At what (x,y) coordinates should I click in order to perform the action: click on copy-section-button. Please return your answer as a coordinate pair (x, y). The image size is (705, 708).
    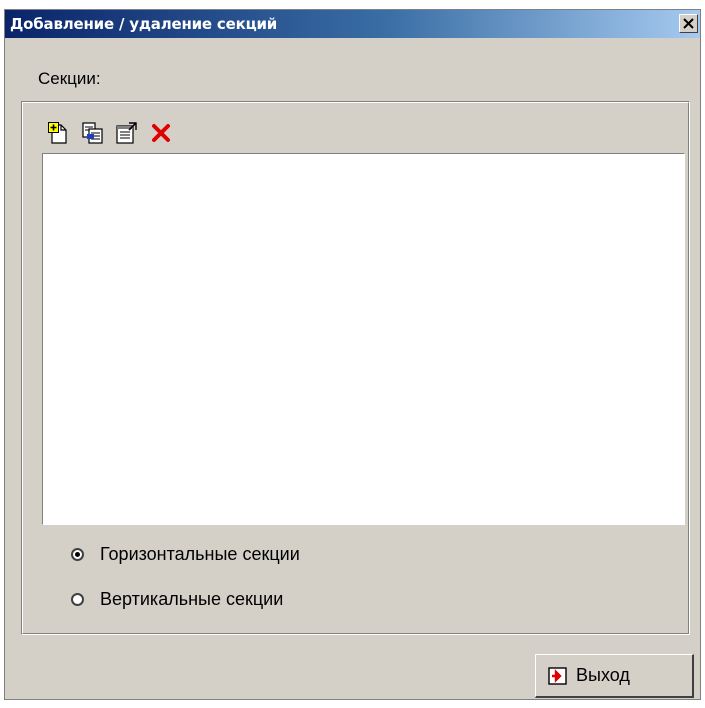
    Looking at the image, I should click on (92, 133).